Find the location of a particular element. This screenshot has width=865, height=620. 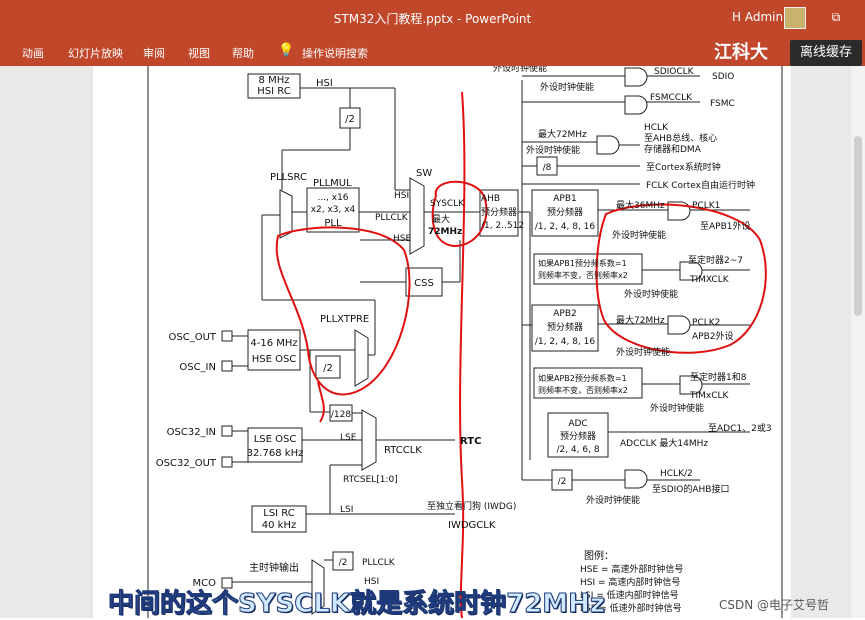

svg-text: CSS is located at coordinates (424, 283).